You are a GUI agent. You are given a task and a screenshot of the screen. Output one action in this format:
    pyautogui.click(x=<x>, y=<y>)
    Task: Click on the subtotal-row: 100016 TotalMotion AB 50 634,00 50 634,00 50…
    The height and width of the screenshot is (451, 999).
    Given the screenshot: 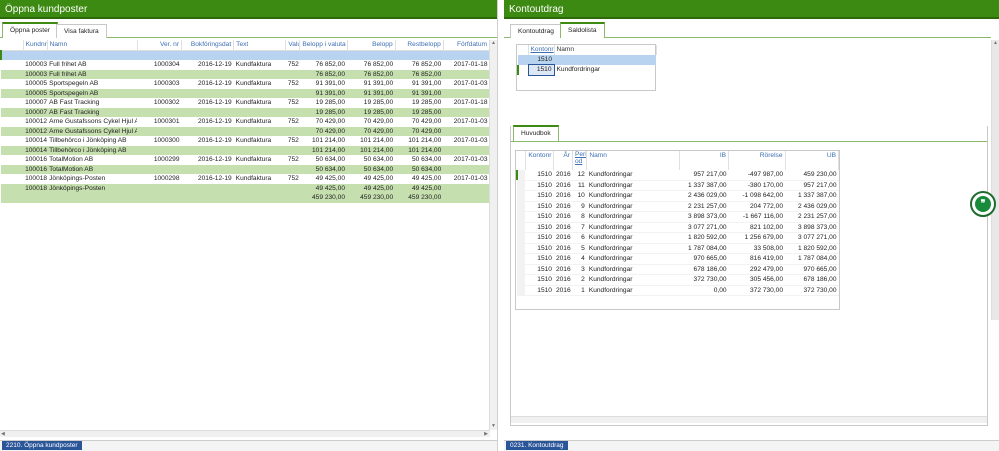 What is the action you would take?
    pyautogui.click(x=245, y=169)
    